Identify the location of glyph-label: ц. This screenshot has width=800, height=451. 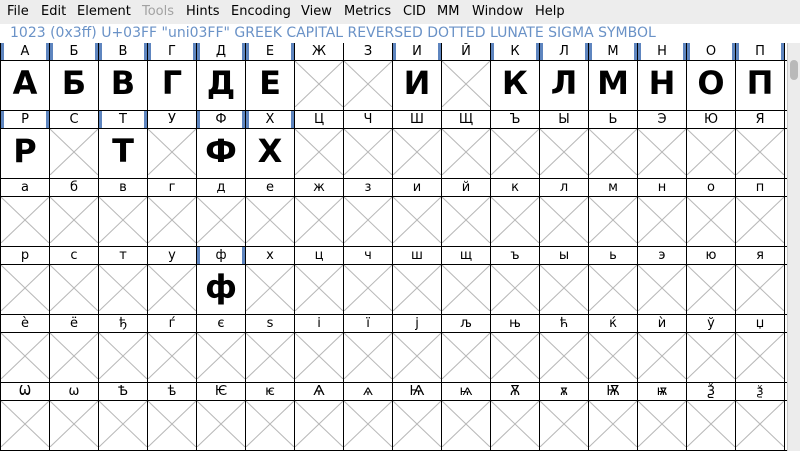
(319, 255).